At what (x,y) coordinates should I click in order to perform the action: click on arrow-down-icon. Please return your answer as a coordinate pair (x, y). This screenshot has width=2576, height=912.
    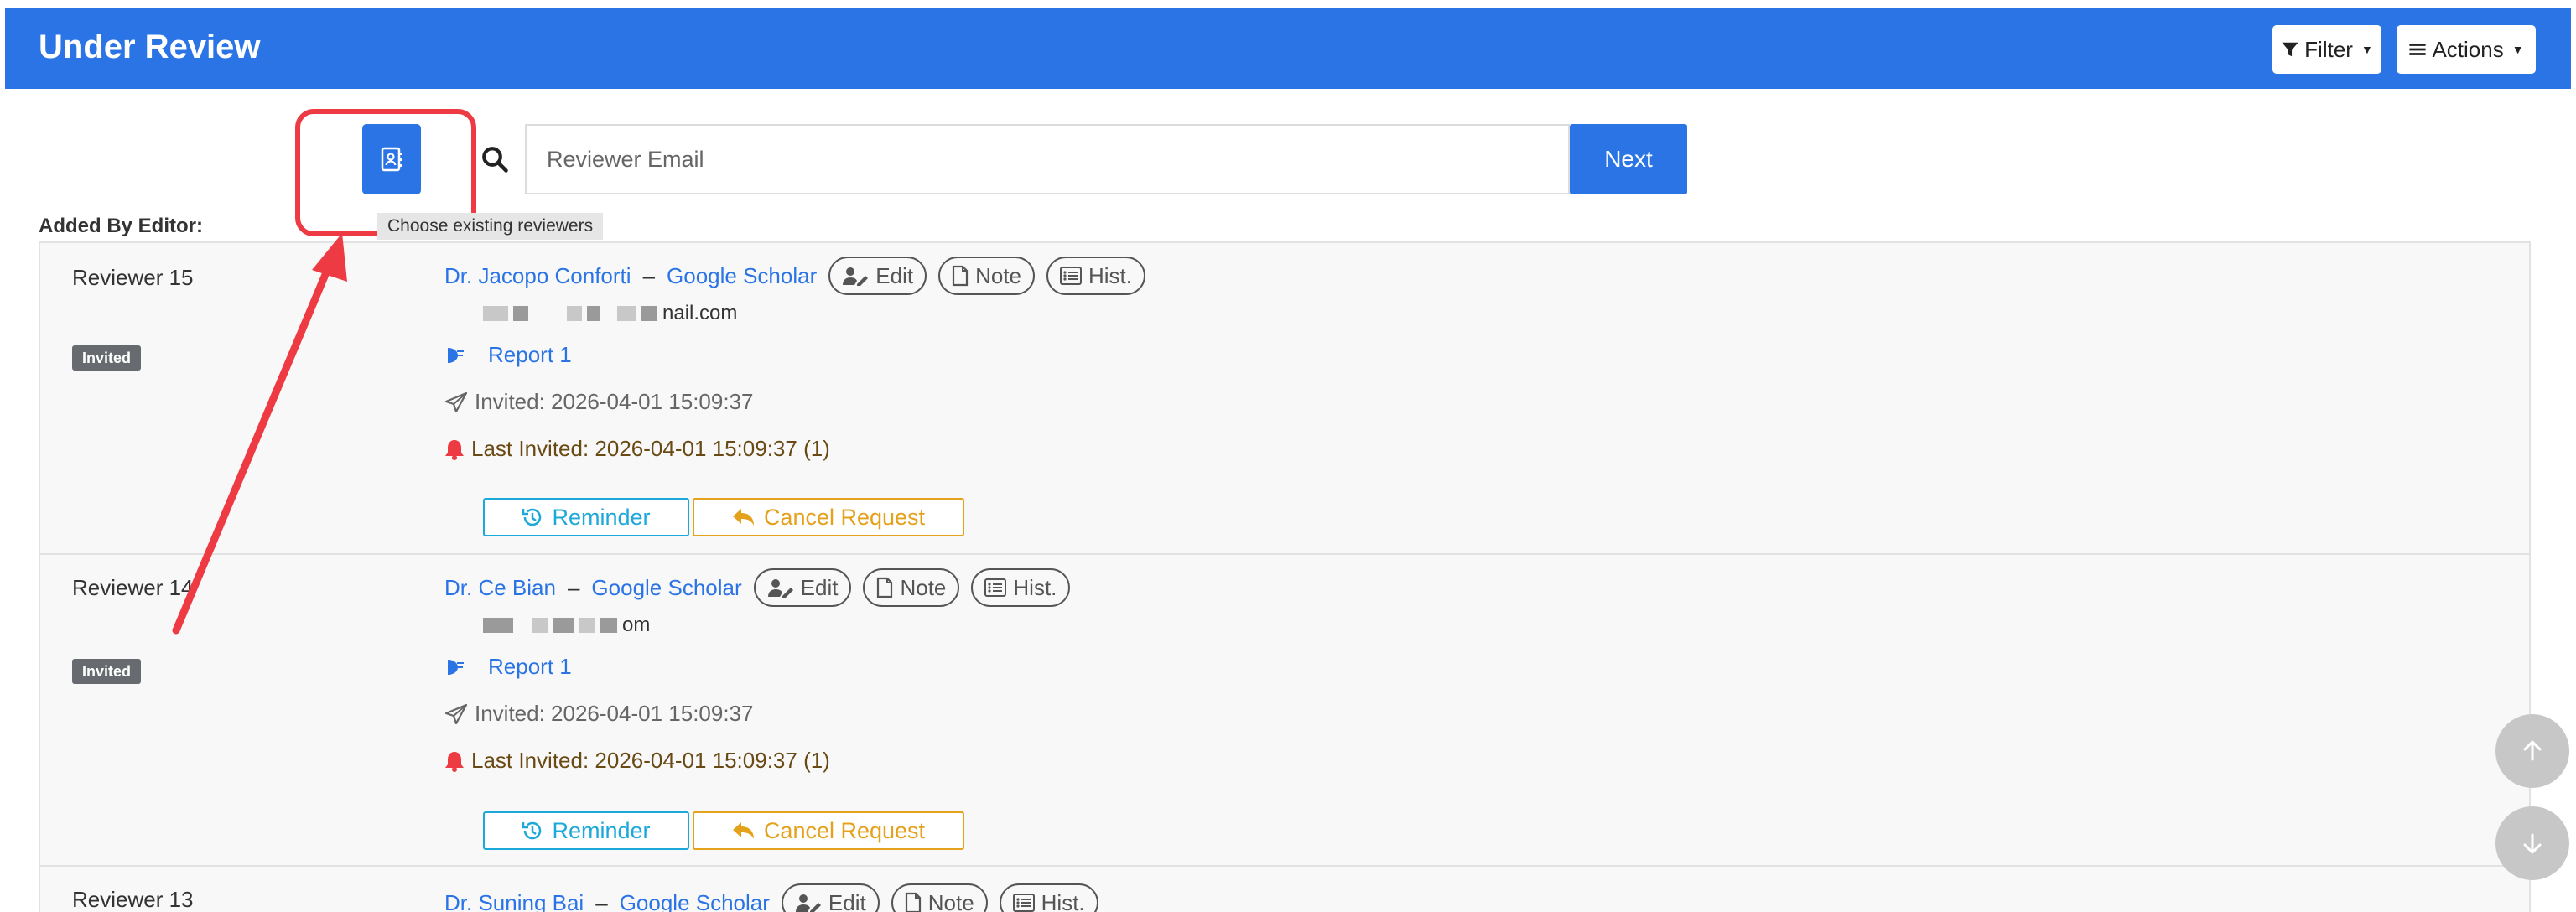
    Looking at the image, I should click on (2532, 843).